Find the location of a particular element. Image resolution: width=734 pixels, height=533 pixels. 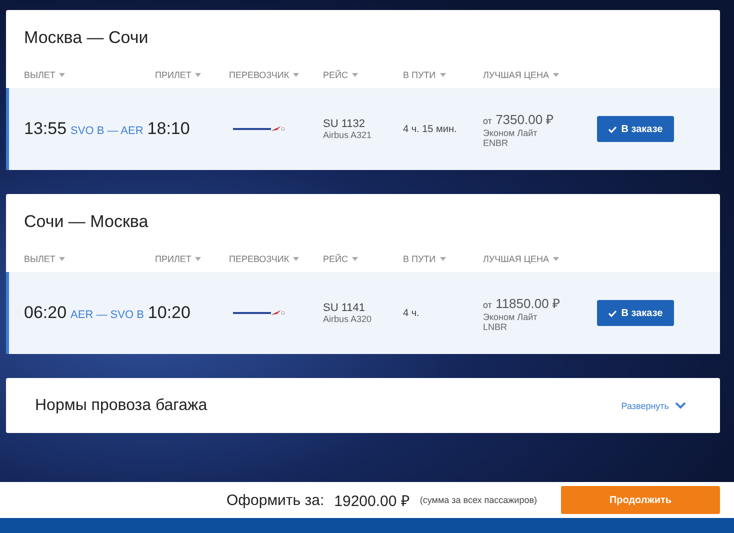

flight-row: 13:55 SVO B — AER 18:10 SU 1132 Airbus A321 4 ч. 15 мин. от 7350.00 ₽ Эконом Лайт ENBR В заказе is located at coordinates (363, 129).